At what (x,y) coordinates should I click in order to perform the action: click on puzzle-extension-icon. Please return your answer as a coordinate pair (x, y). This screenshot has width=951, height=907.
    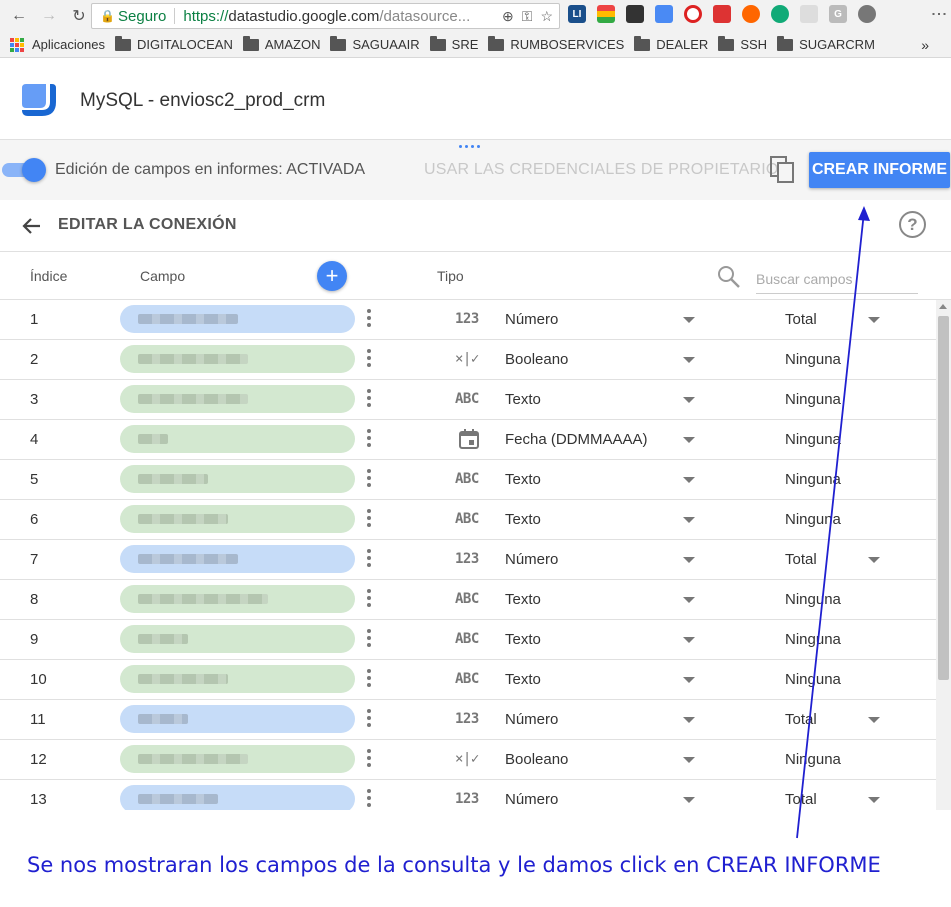
    Looking at the image, I should click on (867, 14).